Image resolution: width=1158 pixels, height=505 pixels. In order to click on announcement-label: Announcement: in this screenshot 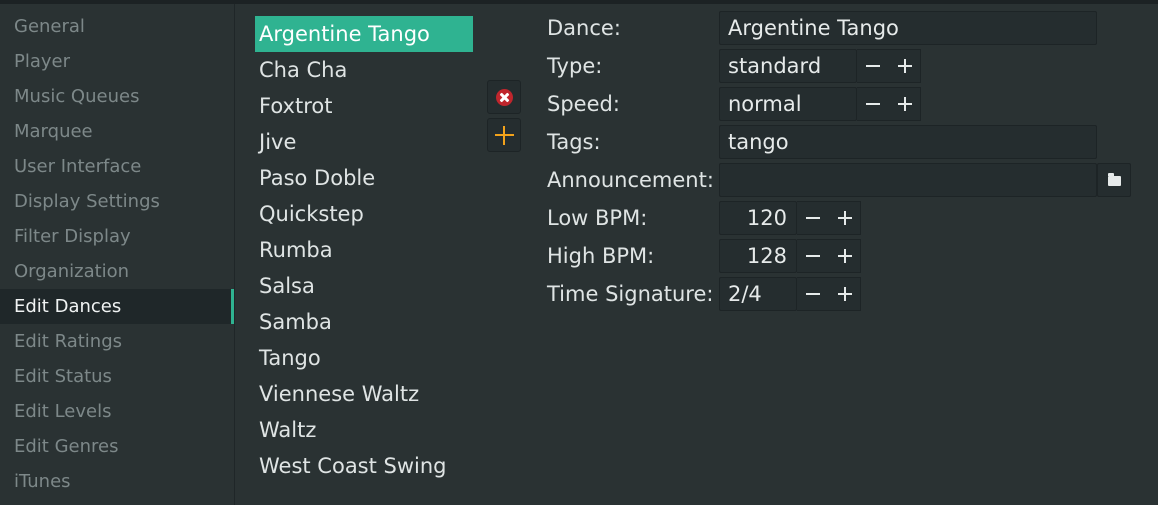, I will do `click(630, 180)`.